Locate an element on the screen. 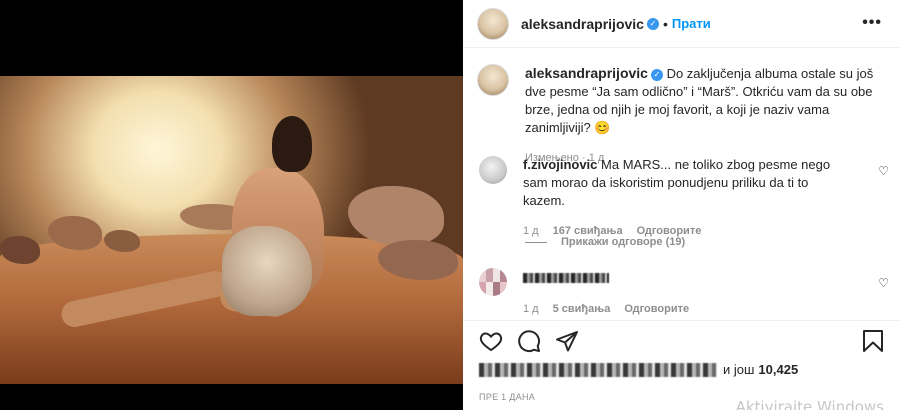 The width and height of the screenshot is (900, 410). photo-rock is located at coordinates (396, 216).